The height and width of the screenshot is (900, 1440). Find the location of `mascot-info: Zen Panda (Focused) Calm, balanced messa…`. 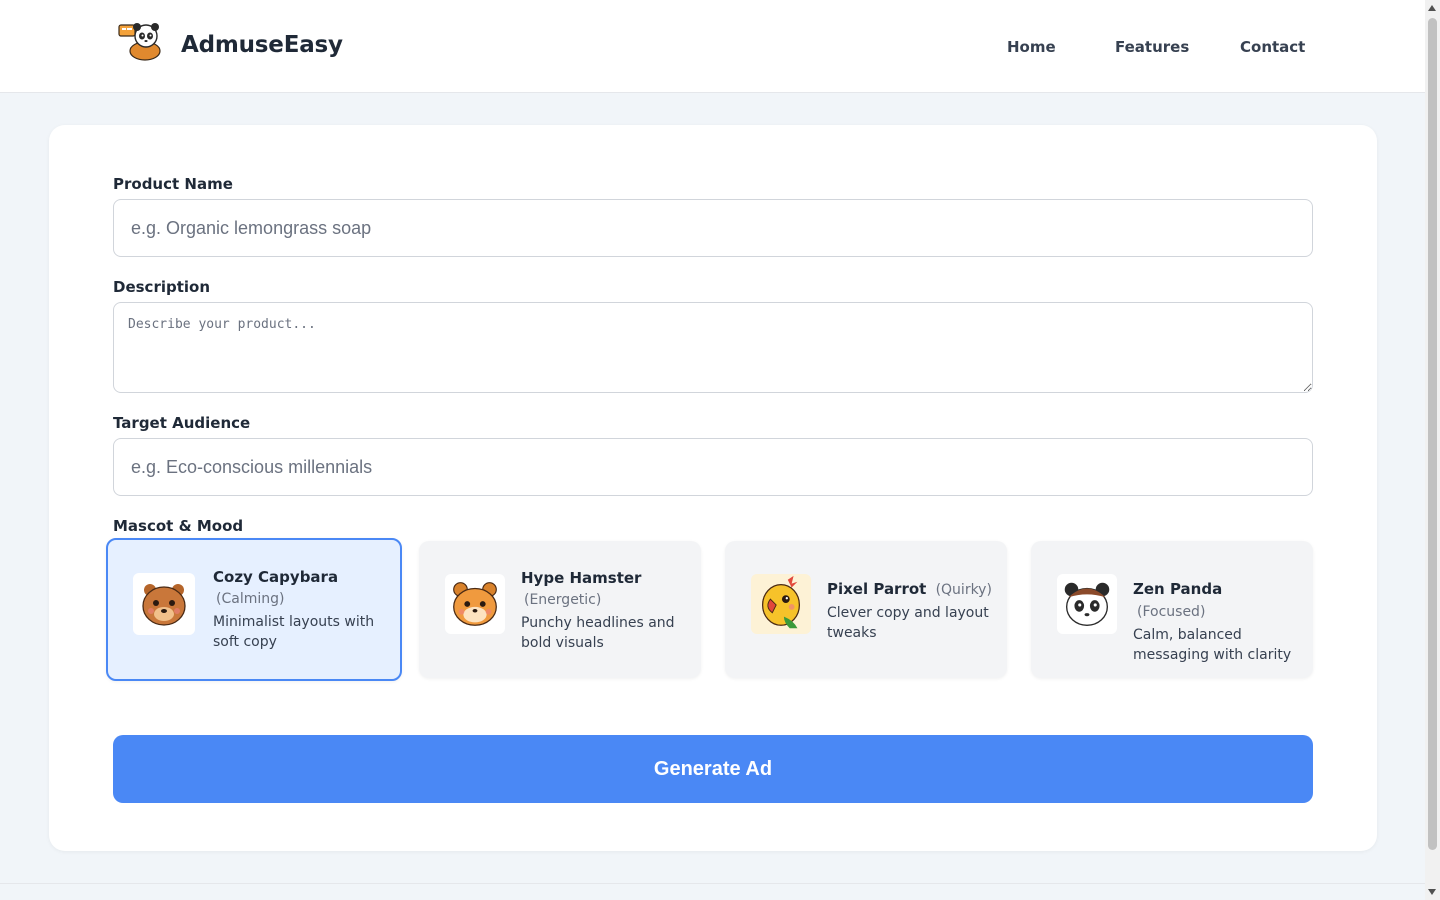

mascot-info: Zen Panda (Focused) Calm, balanced messa… is located at coordinates (1216, 621).